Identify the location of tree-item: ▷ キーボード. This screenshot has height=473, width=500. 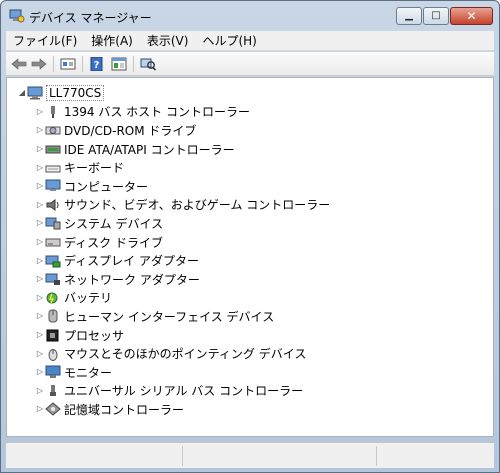
(250, 167).